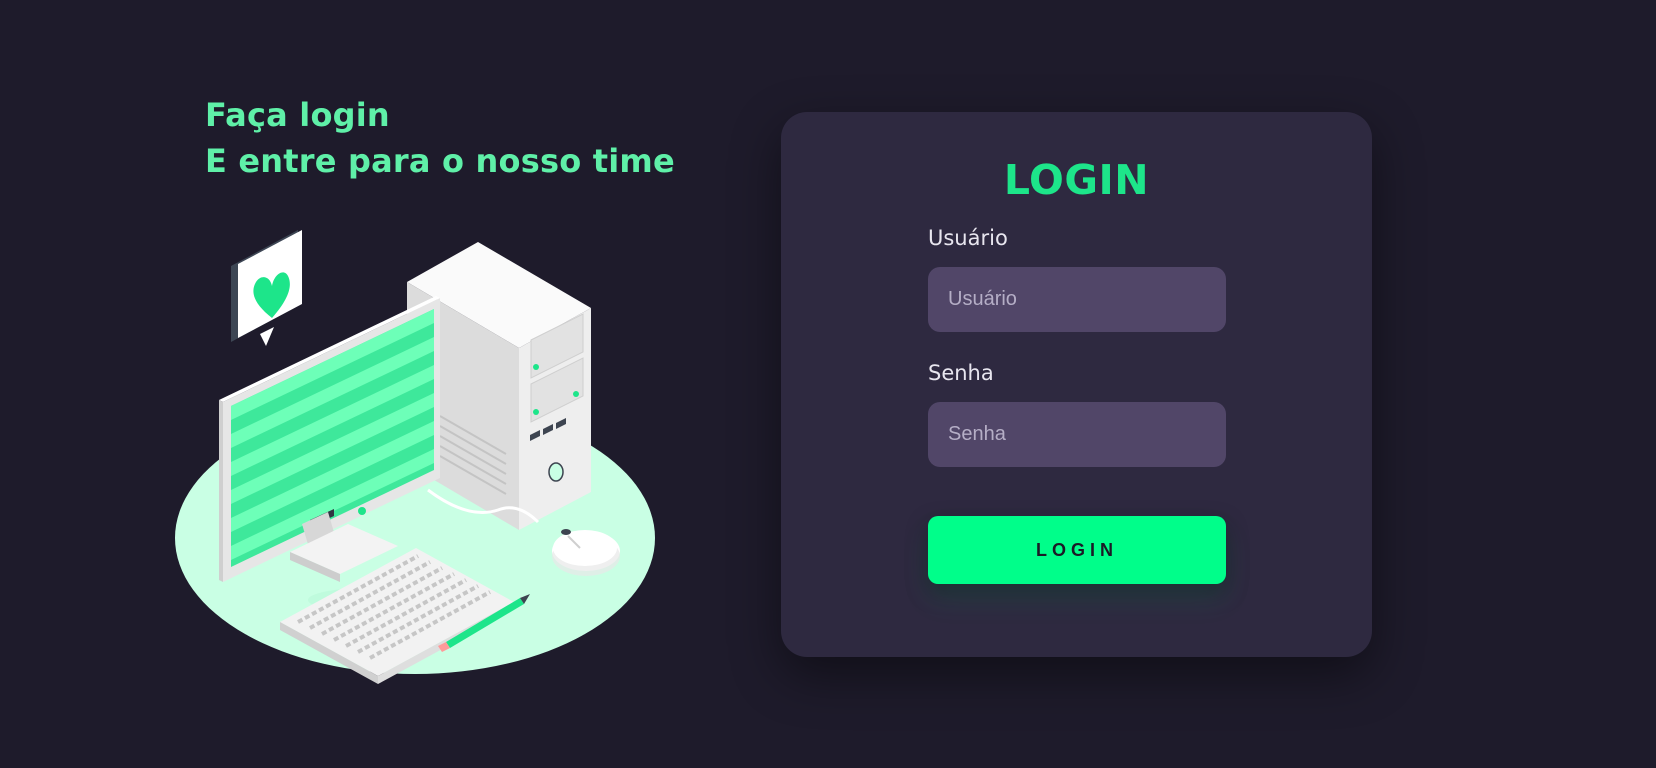 The width and height of the screenshot is (1656, 768). Describe the element at coordinates (440, 138) in the screenshot. I see `hero-heading: Faça login E entre para o nosso time` at that location.